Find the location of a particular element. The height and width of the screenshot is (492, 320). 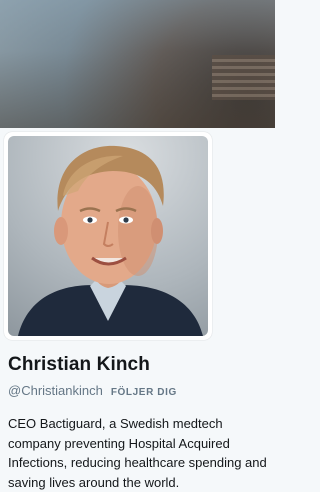

profile-name: Christian Kinch is located at coordinates (79, 365).